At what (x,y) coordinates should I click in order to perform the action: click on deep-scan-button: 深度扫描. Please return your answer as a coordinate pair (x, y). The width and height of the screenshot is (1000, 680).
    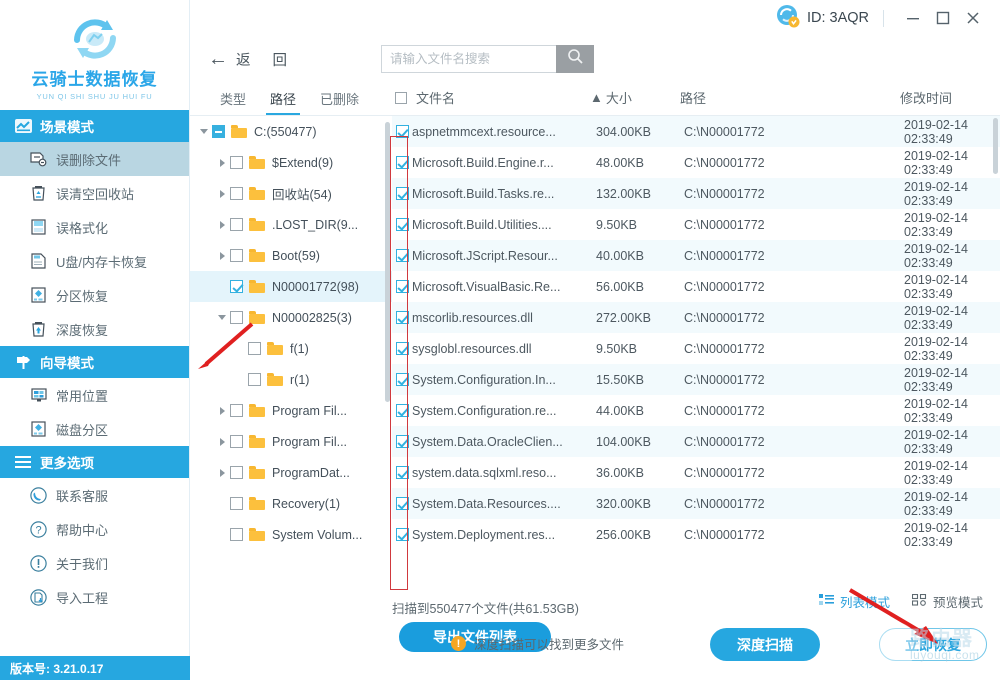
    Looking at the image, I should click on (765, 644).